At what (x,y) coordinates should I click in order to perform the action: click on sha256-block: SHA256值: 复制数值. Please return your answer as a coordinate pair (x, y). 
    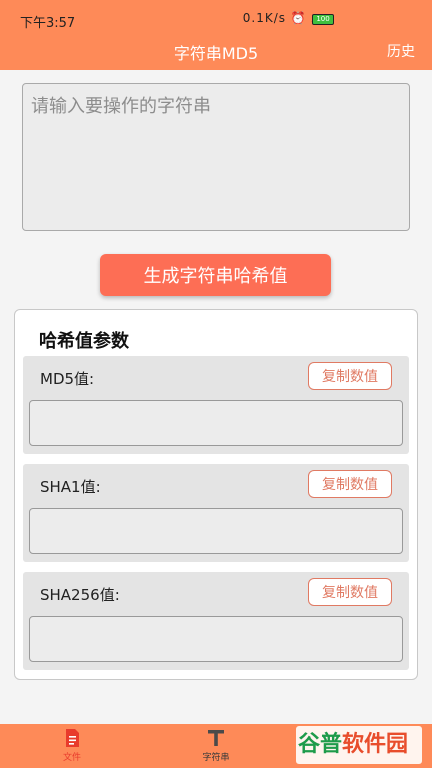
    Looking at the image, I should click on (216, 621).